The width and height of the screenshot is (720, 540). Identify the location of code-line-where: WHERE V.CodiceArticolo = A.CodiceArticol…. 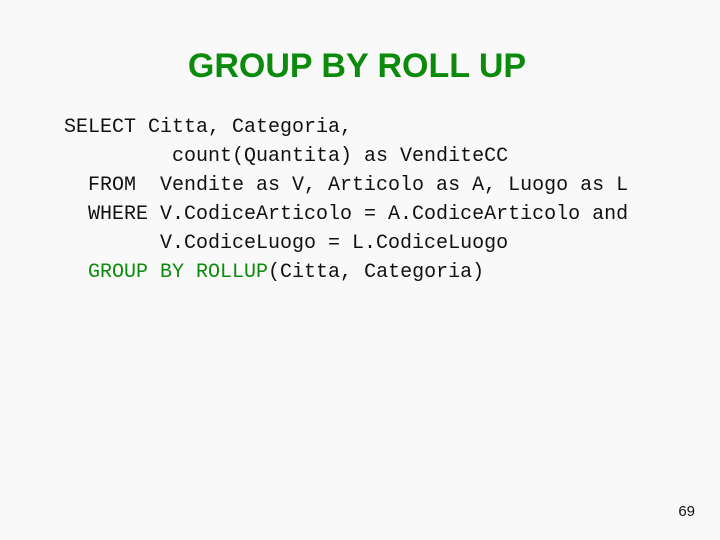
(346, 214).